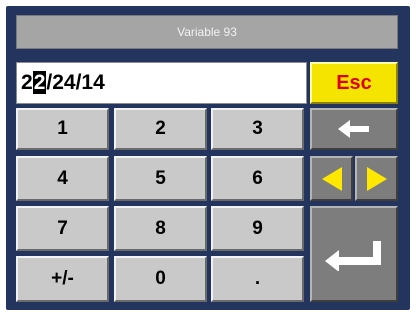 The height and width of the screenshot is (316, 416). What do you see at coordinates (257, 279) in the screenshot?
I see `decimal-point-button: .` at bounding box center [257, 279].